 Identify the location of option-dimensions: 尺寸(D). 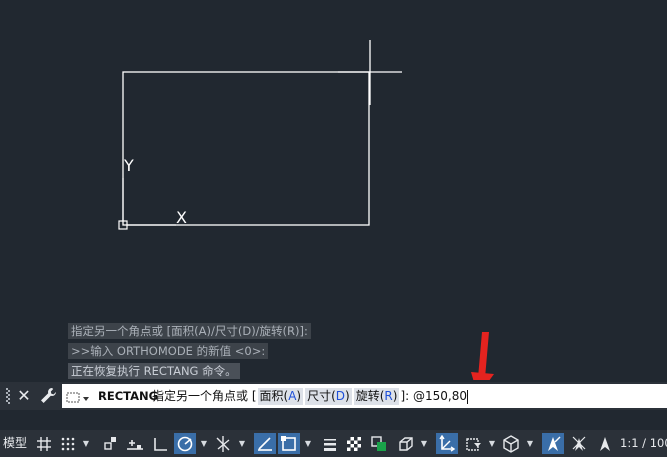
(328, 396).